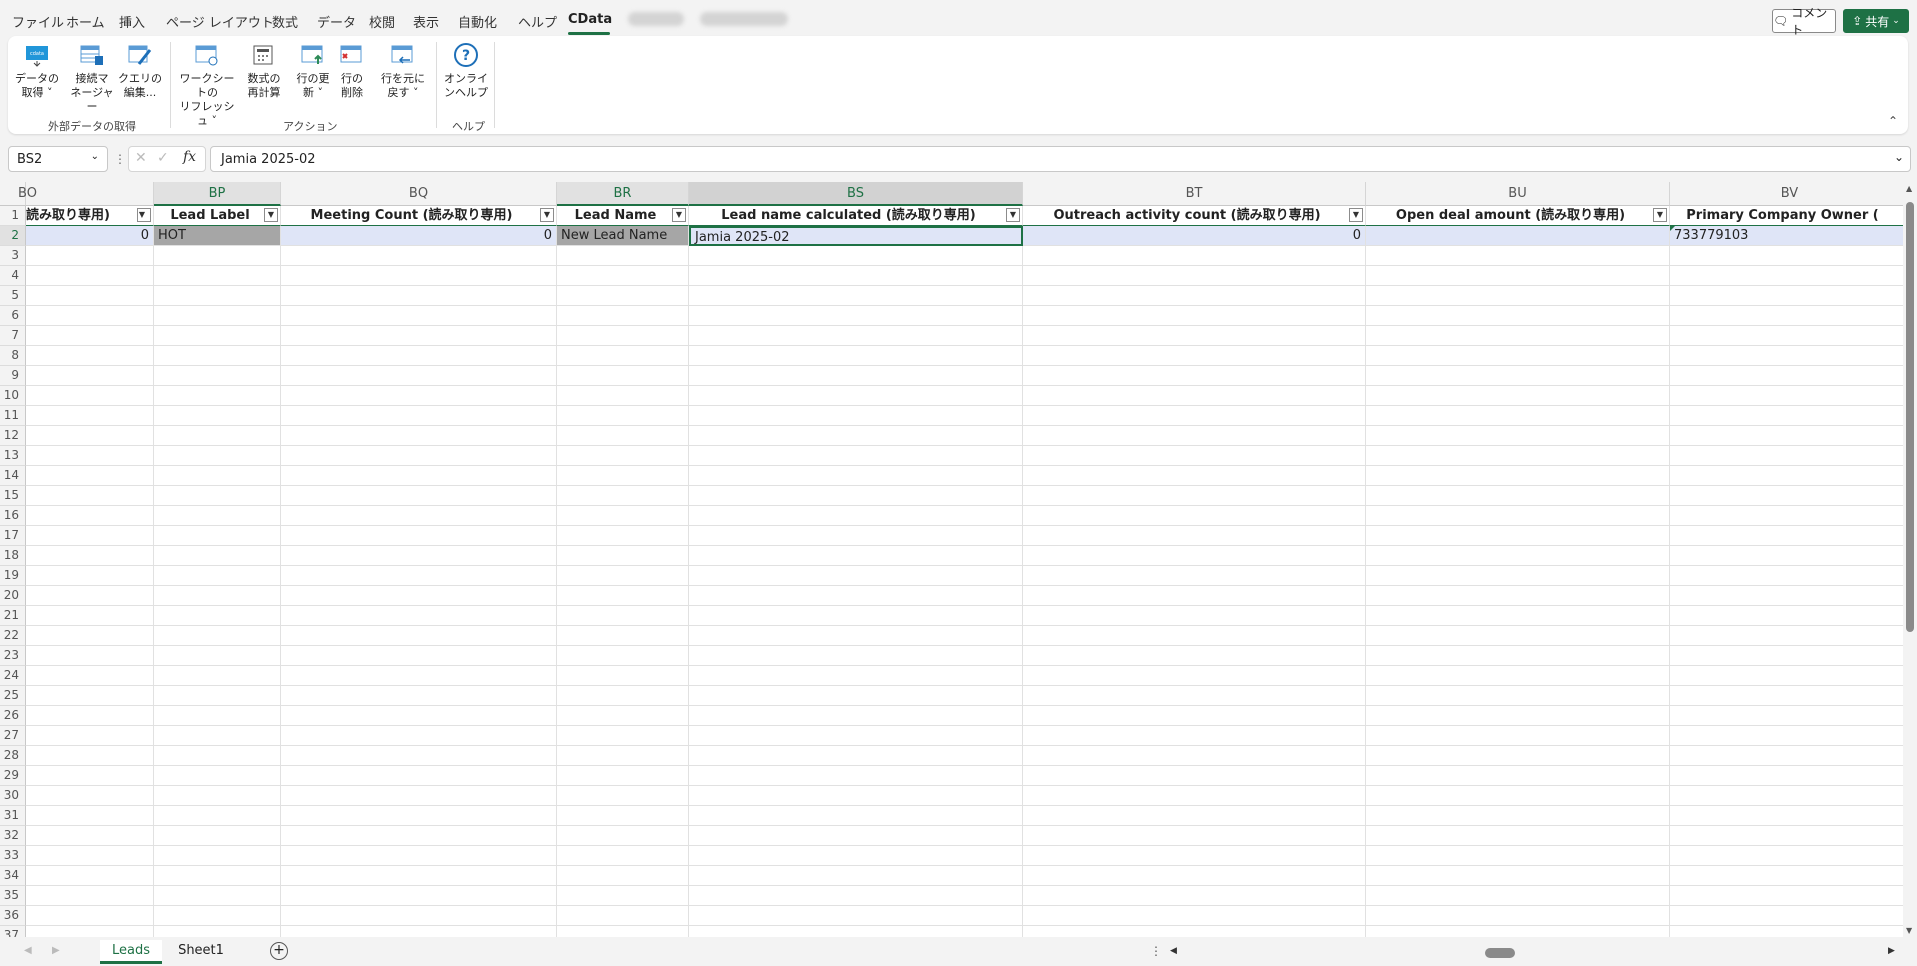 The image size is (1917, 966). What do you see at coordinates (352, 71) in the screenshot?
I see `ribbon-button-delete-row: 行の 削除` at bounding box center [352, 71].